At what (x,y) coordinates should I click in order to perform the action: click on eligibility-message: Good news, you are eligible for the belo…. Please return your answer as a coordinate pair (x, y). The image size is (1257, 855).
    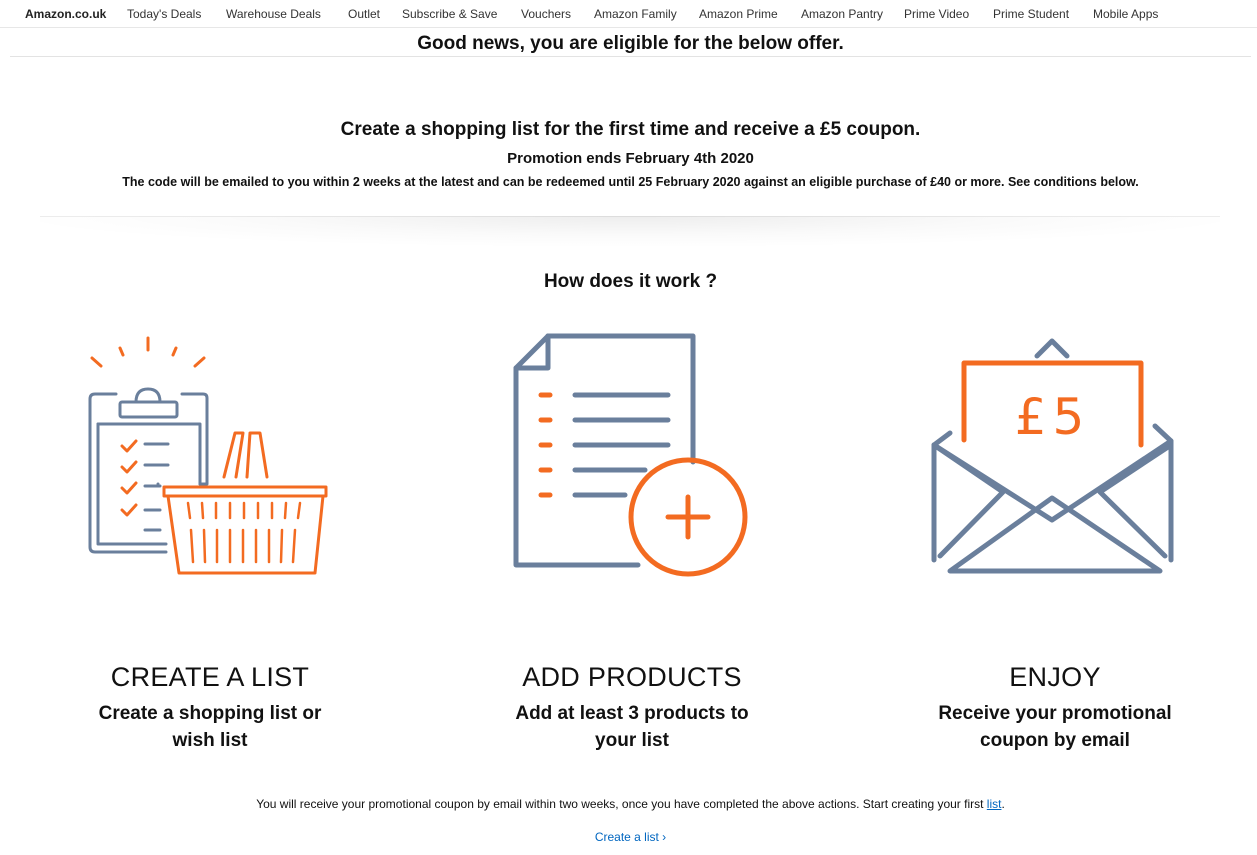
    Looking at the image, I should click on (630, 43).